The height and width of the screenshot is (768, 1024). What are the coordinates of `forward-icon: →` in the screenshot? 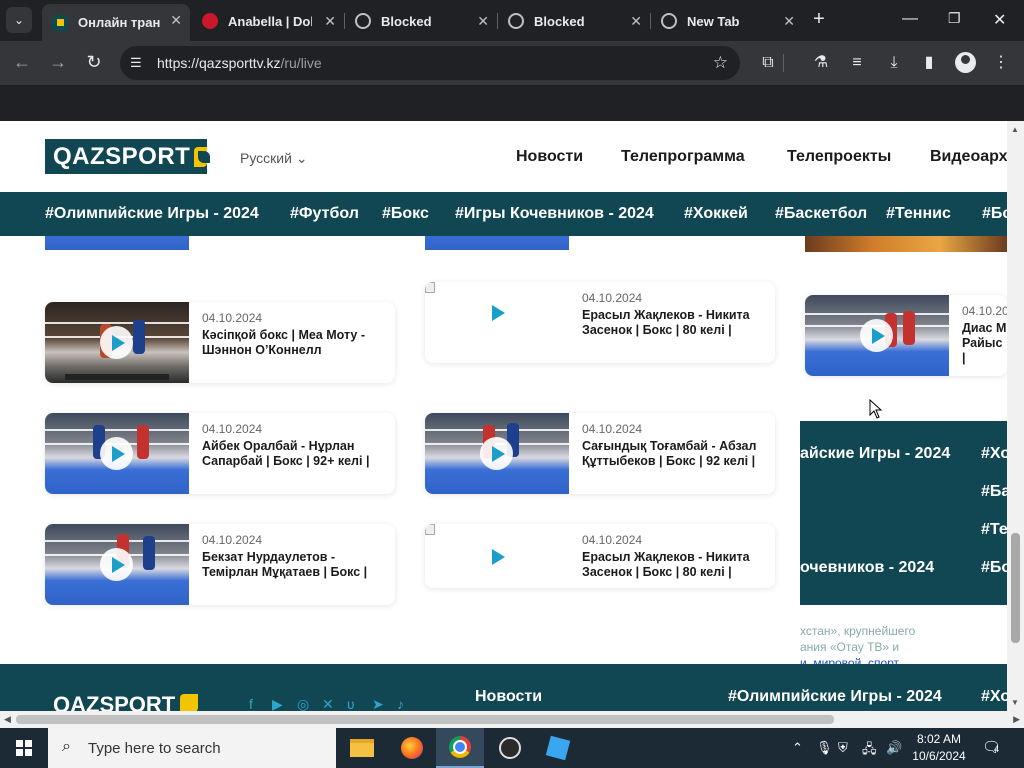 It's located at (58, 63).